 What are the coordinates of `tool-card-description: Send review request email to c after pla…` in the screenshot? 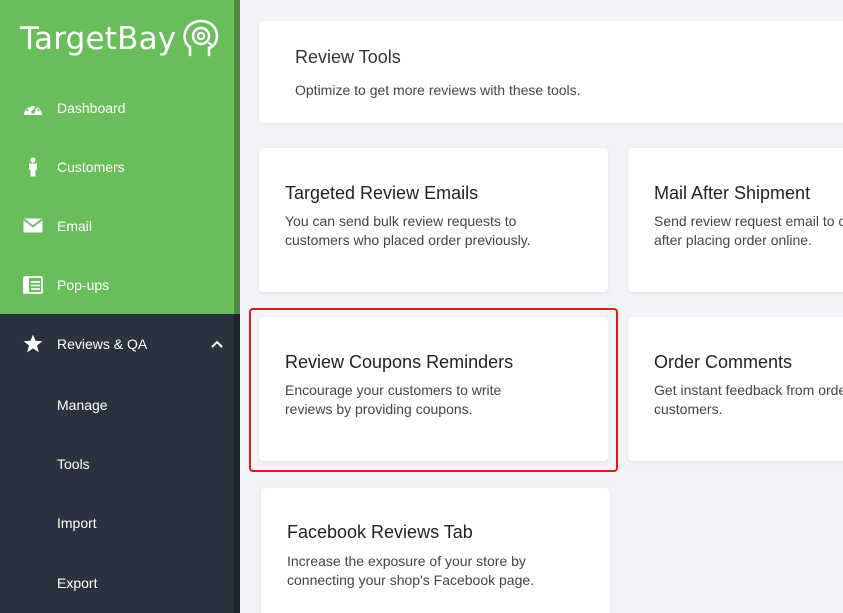 It's located at (748, 231).